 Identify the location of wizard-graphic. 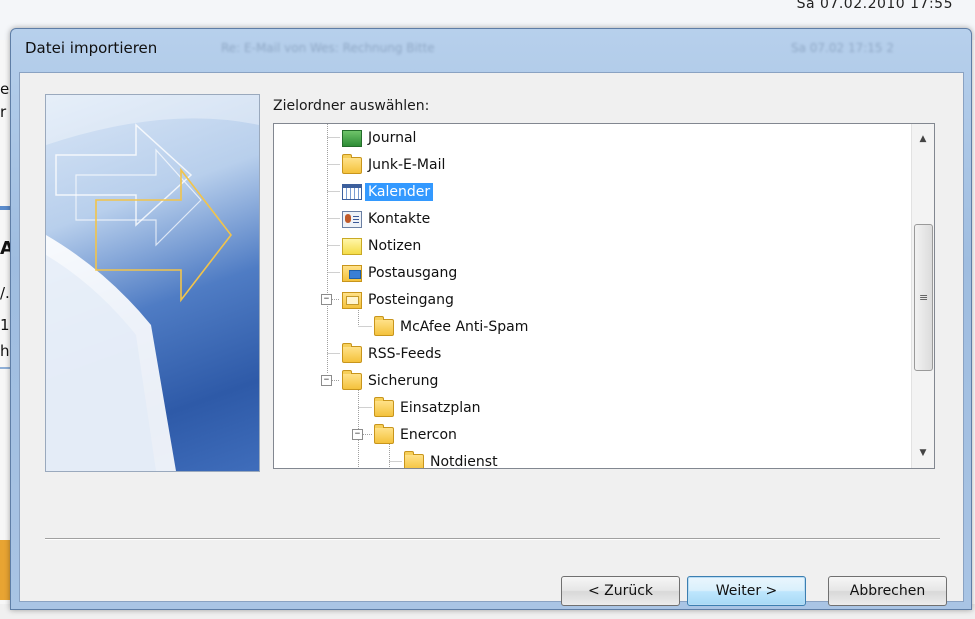
(152, 283).